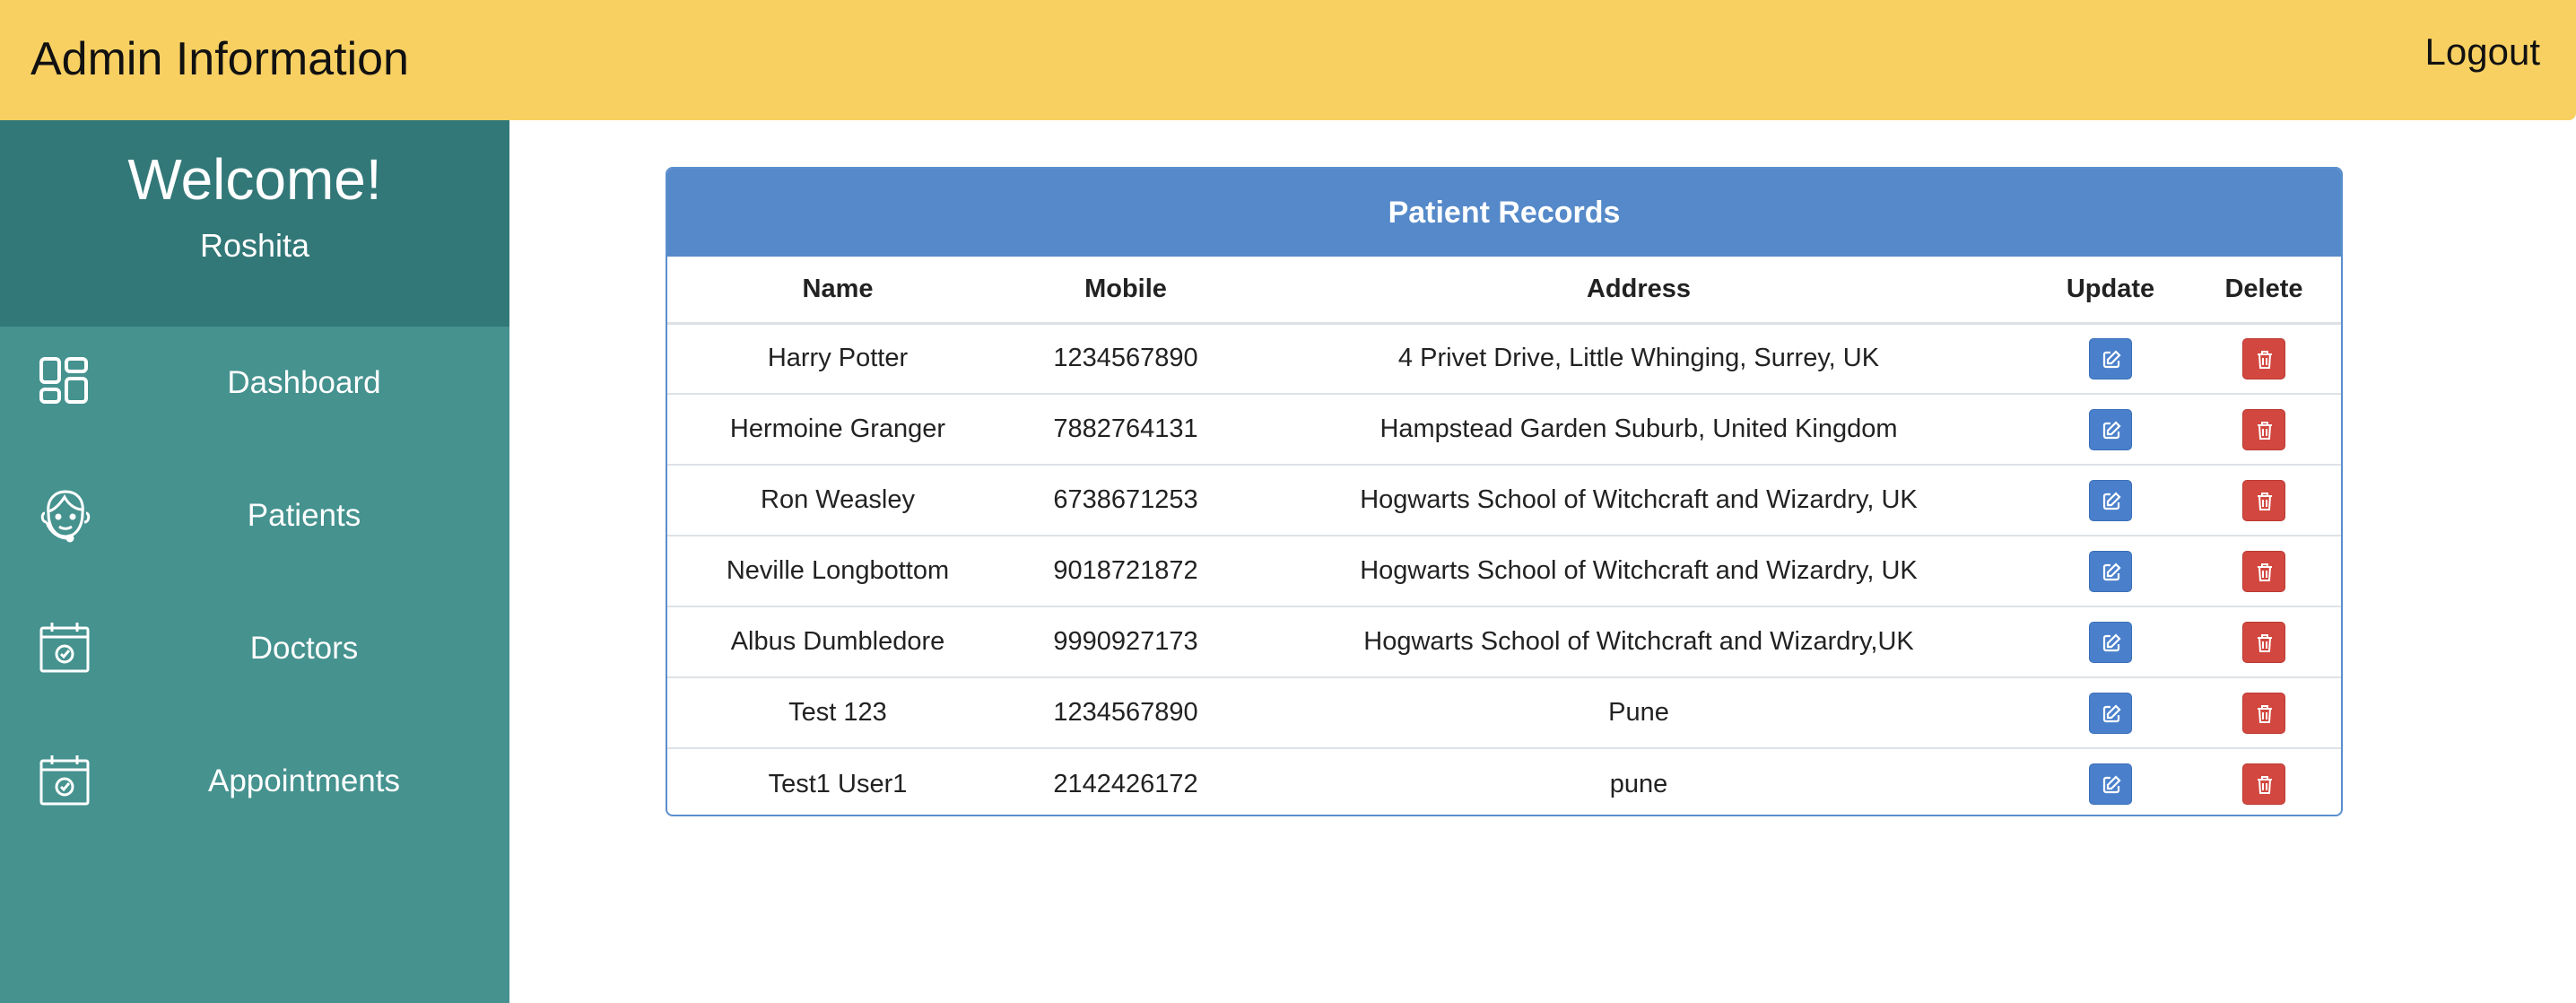 This screenshot has height=1003, width=2576. What do you see at coordinates (1638, 430) in the screenshot?
I see `cell-address: Hampstead Garden Suburb, United Kingdom` at bounding box center [1638, 430].